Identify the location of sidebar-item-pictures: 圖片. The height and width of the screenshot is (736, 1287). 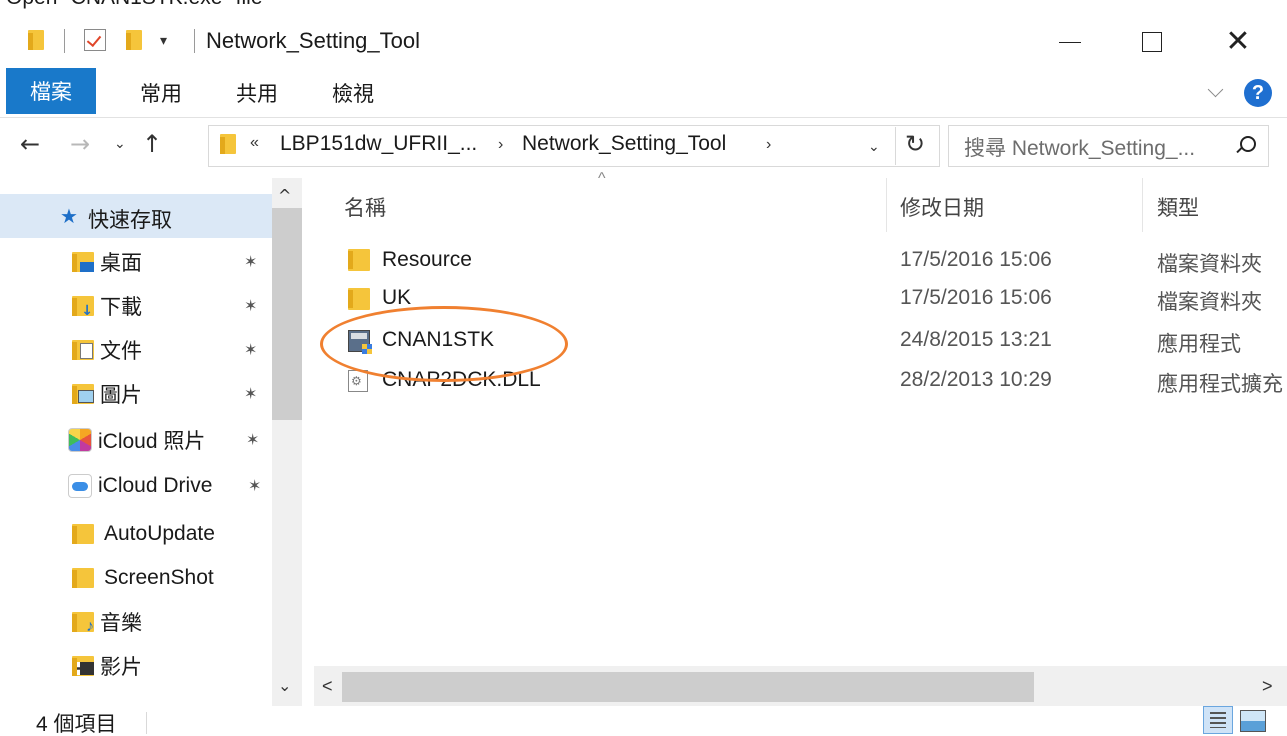
(107, 394).